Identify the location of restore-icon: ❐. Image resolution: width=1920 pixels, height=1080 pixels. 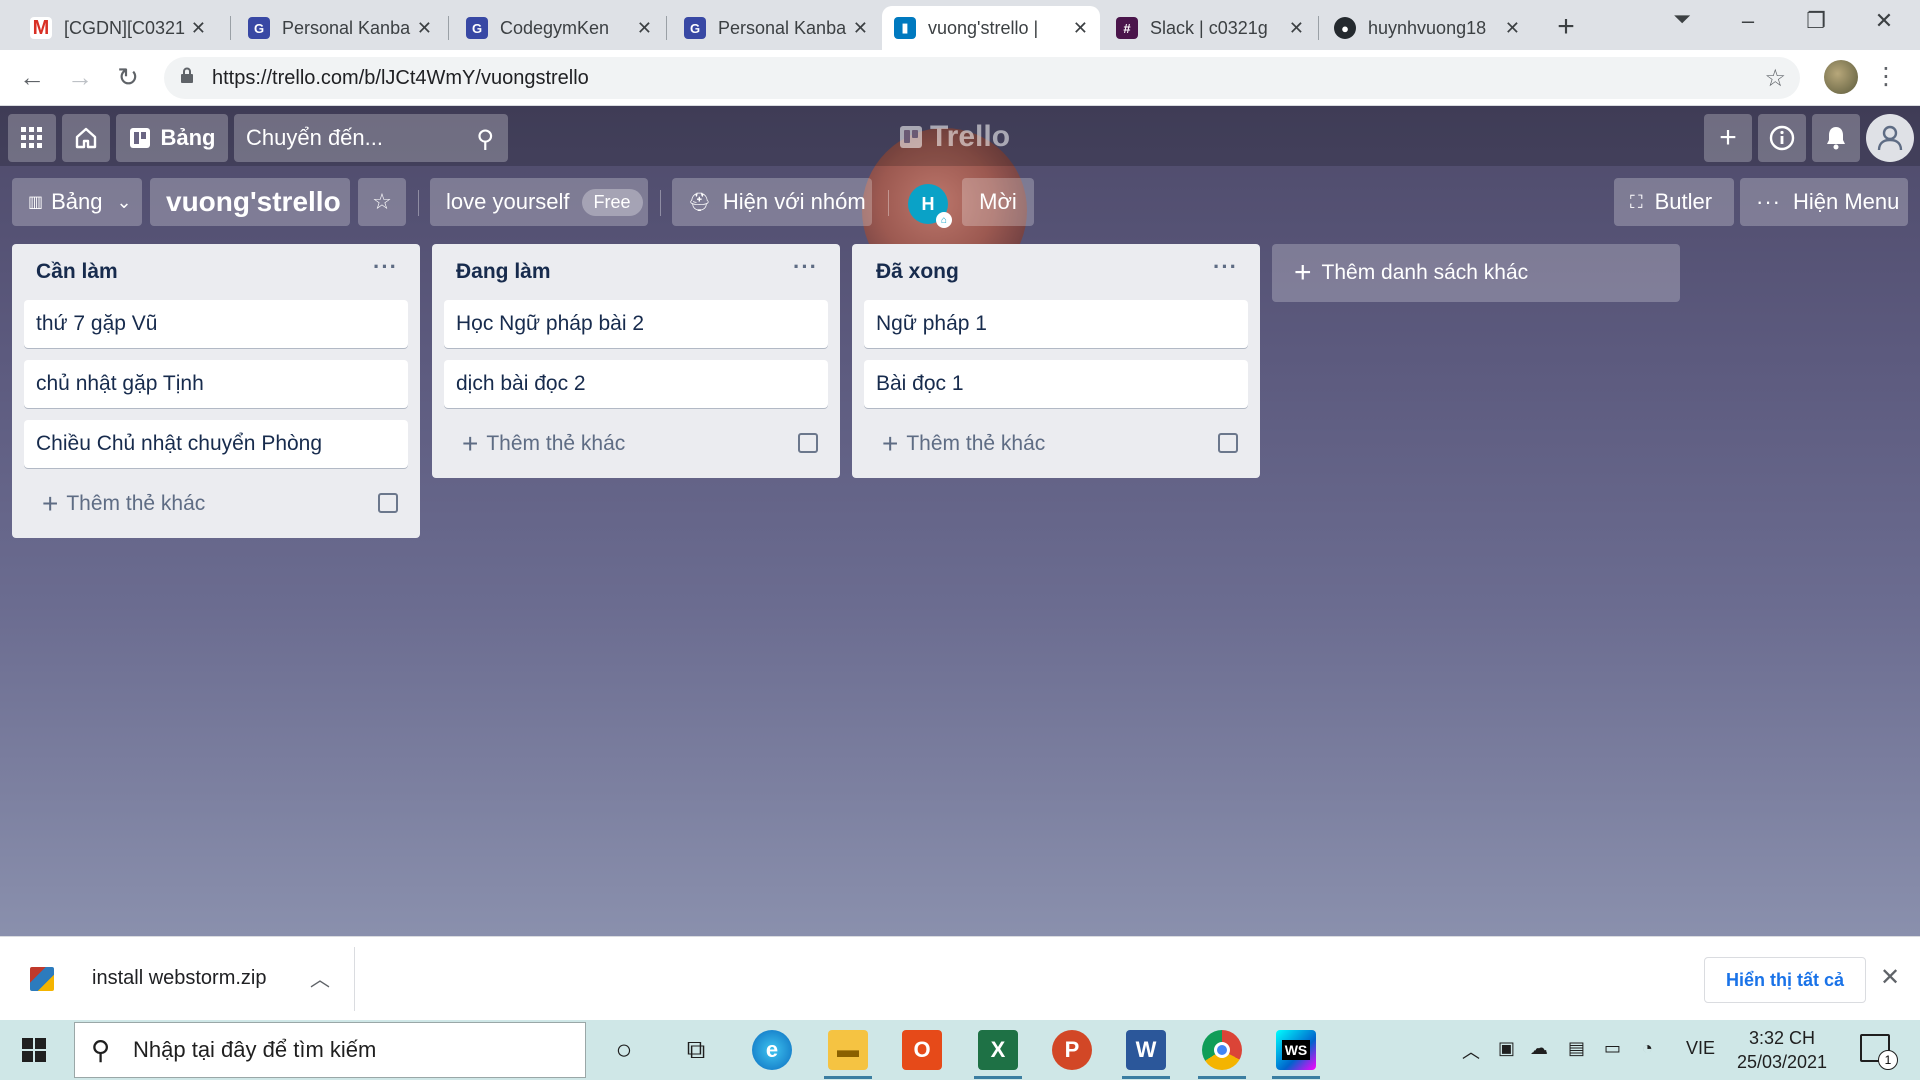
(1816, 21).